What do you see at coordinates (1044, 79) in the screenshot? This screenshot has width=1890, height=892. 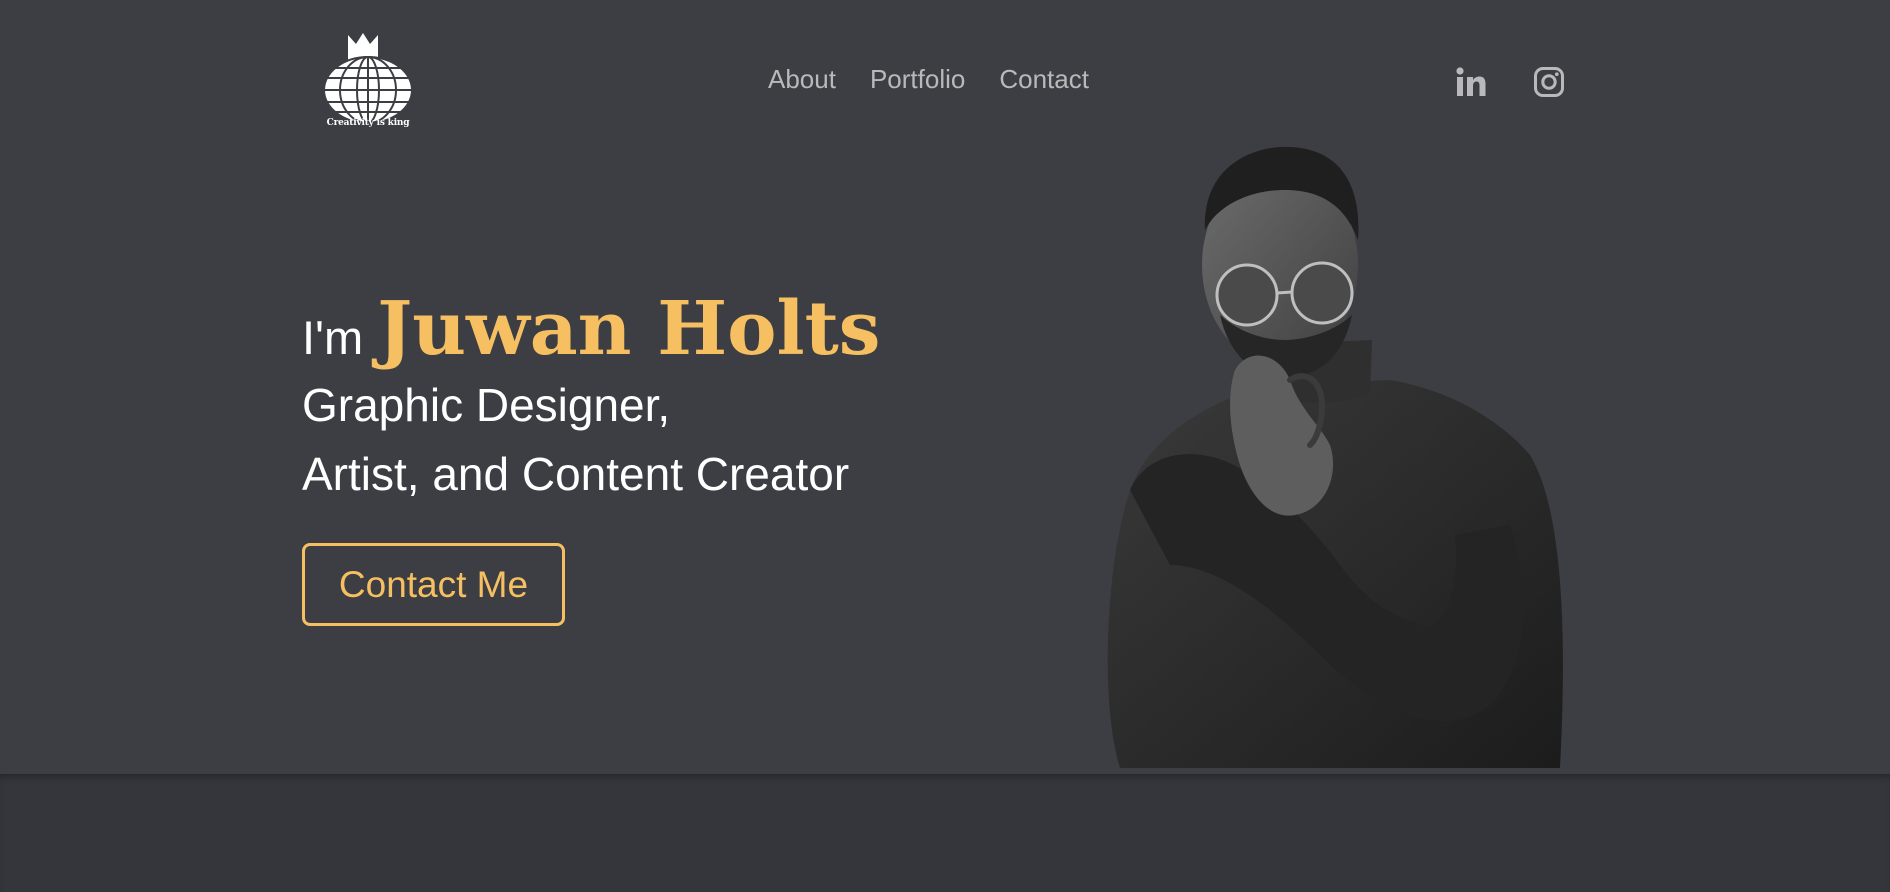 I see `nav-contact: Contact` at bounding box center [1044, 79].